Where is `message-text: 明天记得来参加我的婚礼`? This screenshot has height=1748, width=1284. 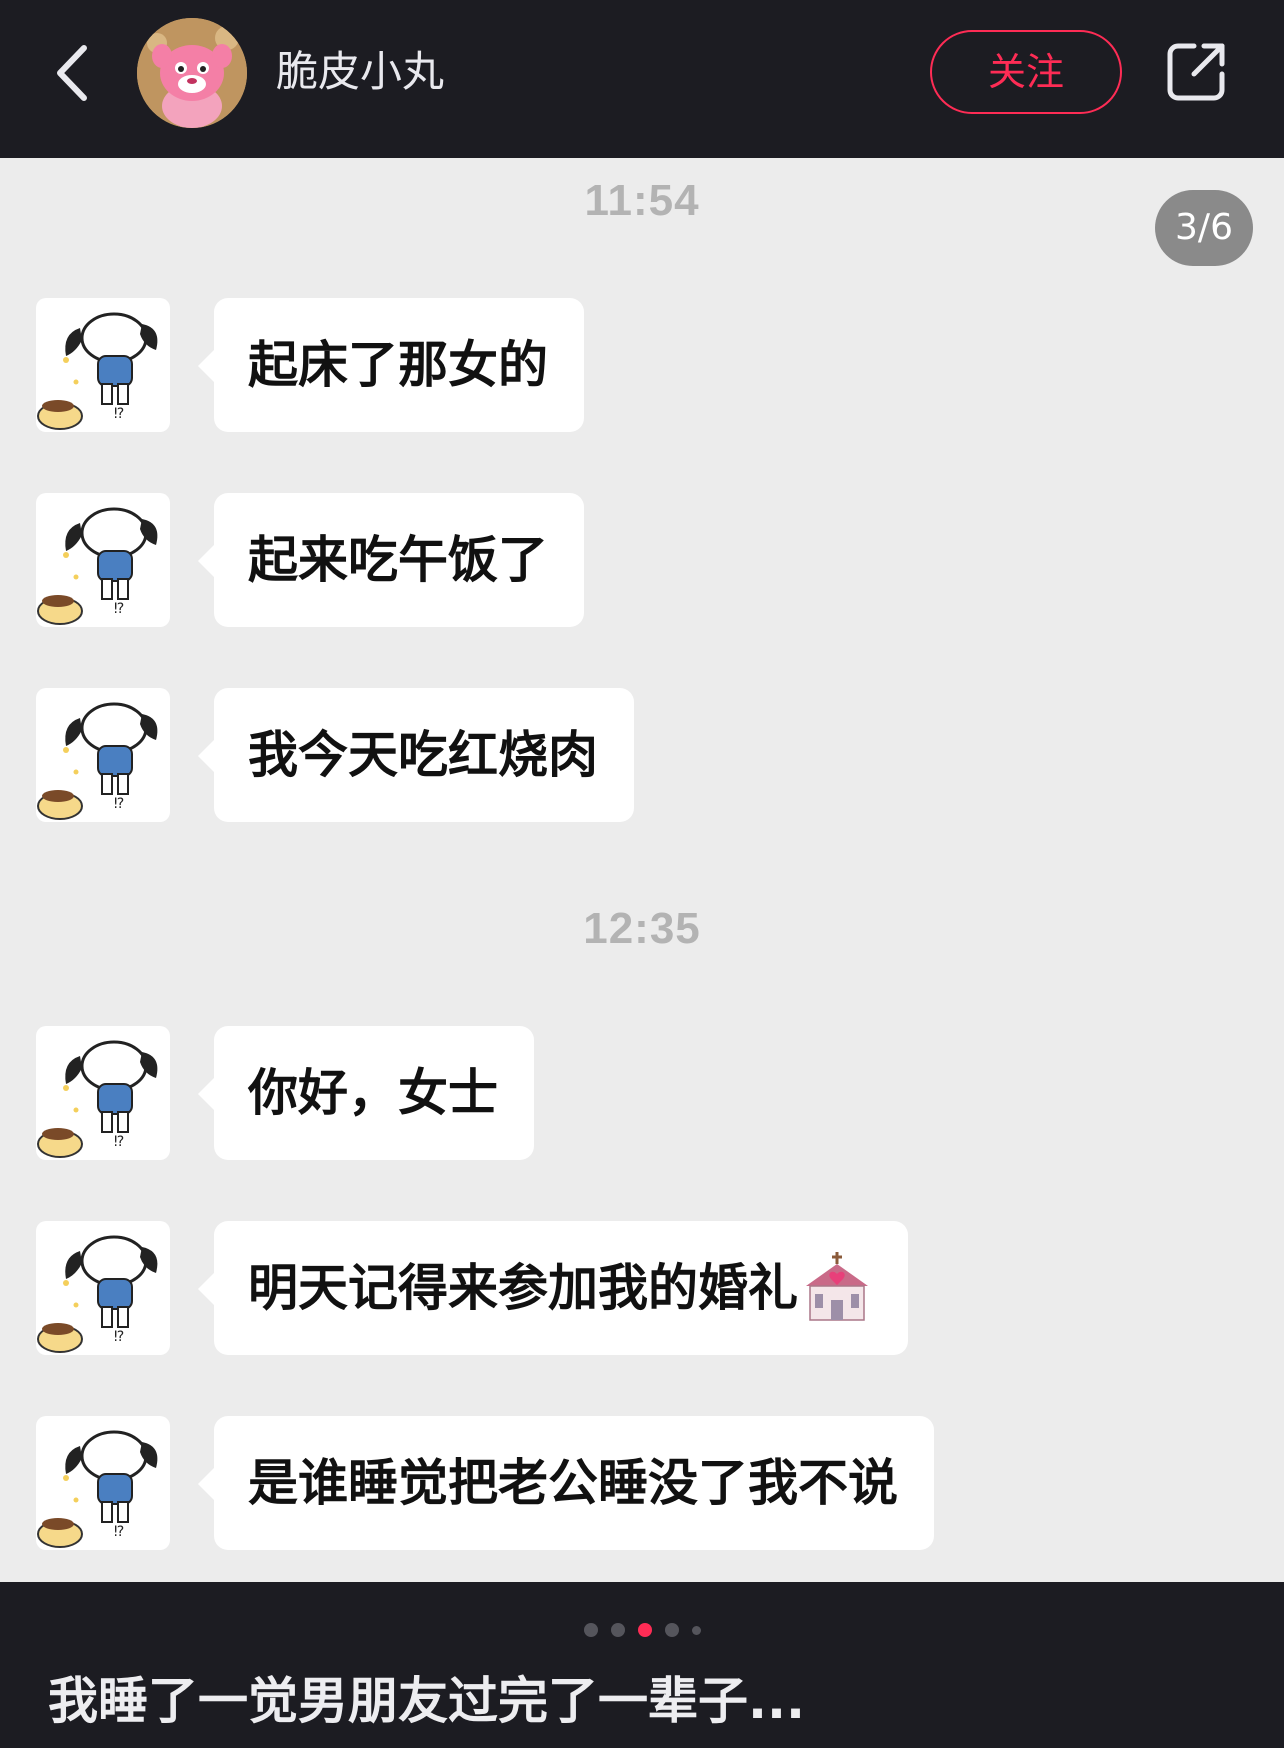 message-text: 明天记得来参加我的婚礼 is located at coordinates (523, 1288).